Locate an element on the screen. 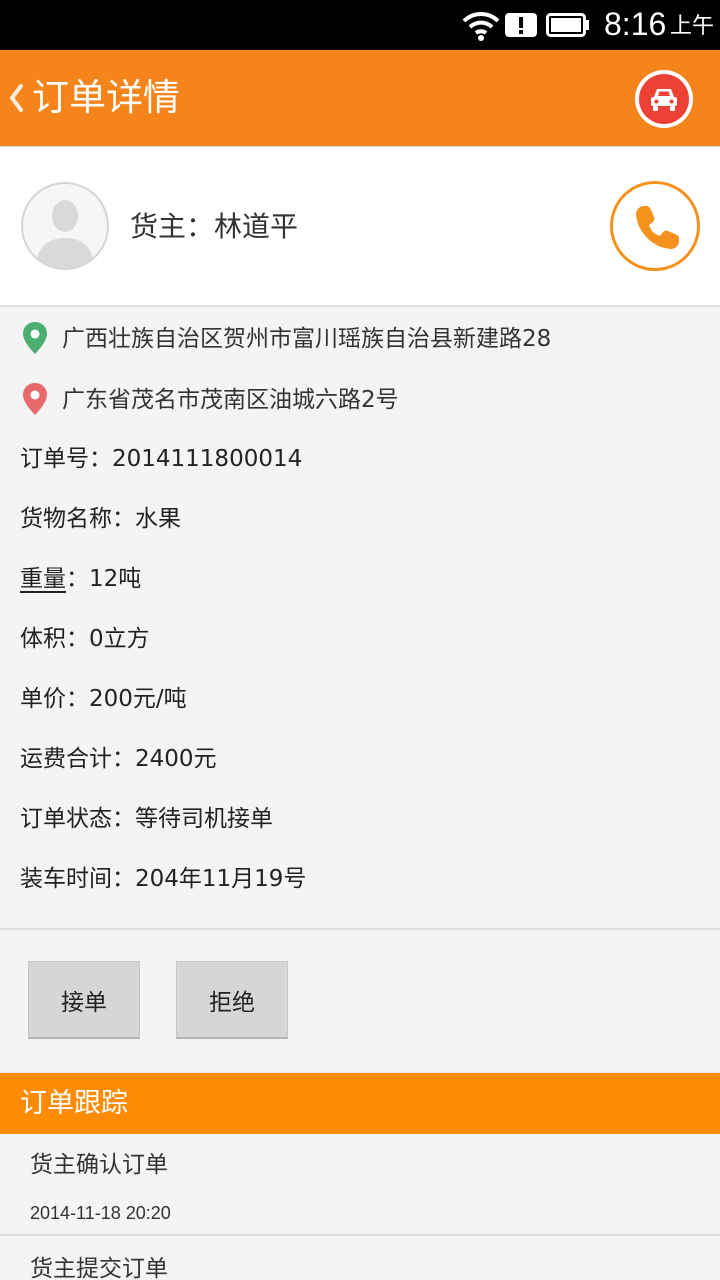 Image resolution: width=720 pixels, height=1280 pixels. weight-key: 重量 is located at coordinates (43, 579).